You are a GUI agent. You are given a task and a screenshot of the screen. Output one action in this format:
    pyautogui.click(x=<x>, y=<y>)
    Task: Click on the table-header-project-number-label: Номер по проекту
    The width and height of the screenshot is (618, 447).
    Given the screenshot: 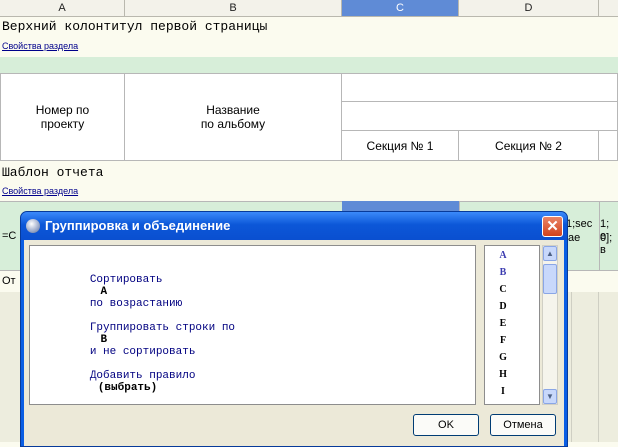 What is the action you would take?
    pyautogui.click(x=62, y=117)
    